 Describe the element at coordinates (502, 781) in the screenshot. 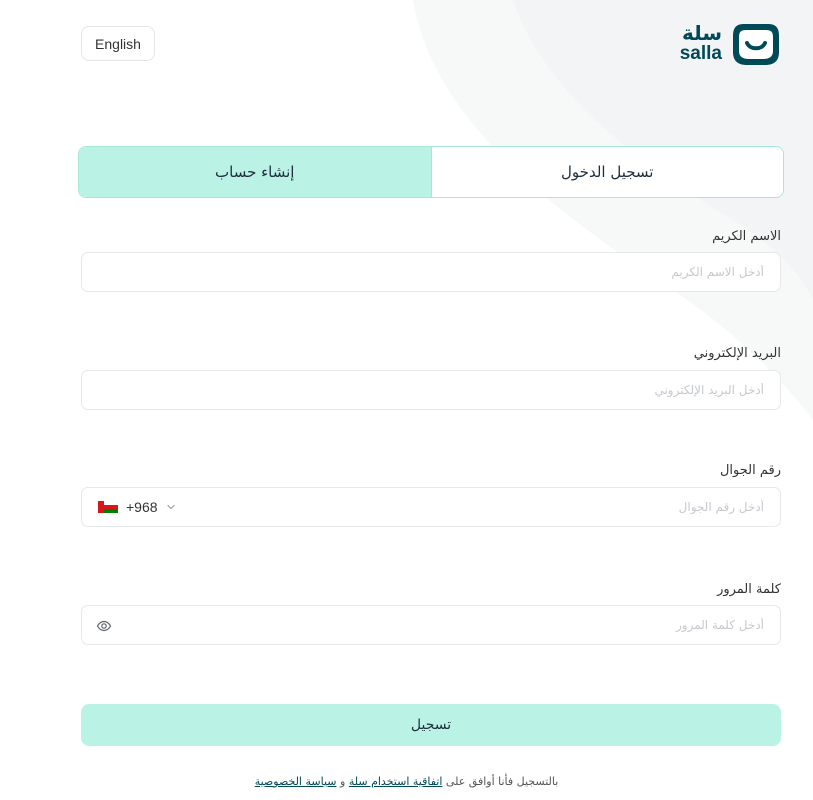

I see `terms-prefix: بالتسجيل فأنا أوافق على` at that location.